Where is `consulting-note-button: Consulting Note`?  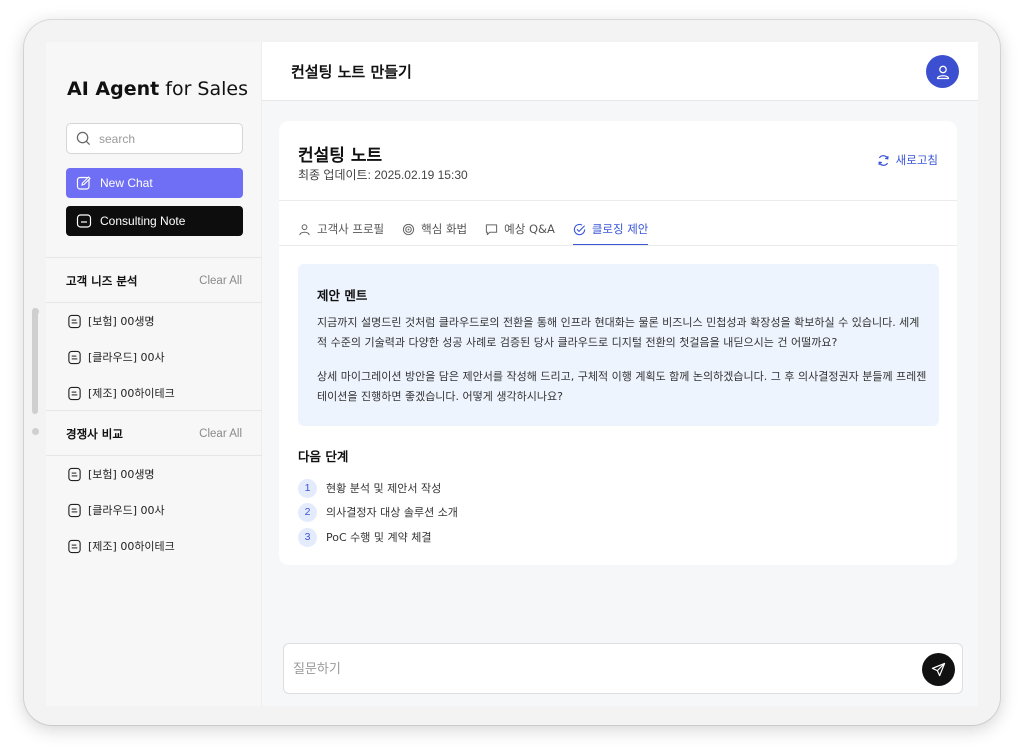 consulting-note-button: Consulting Note is located at coordinates (154, 221).